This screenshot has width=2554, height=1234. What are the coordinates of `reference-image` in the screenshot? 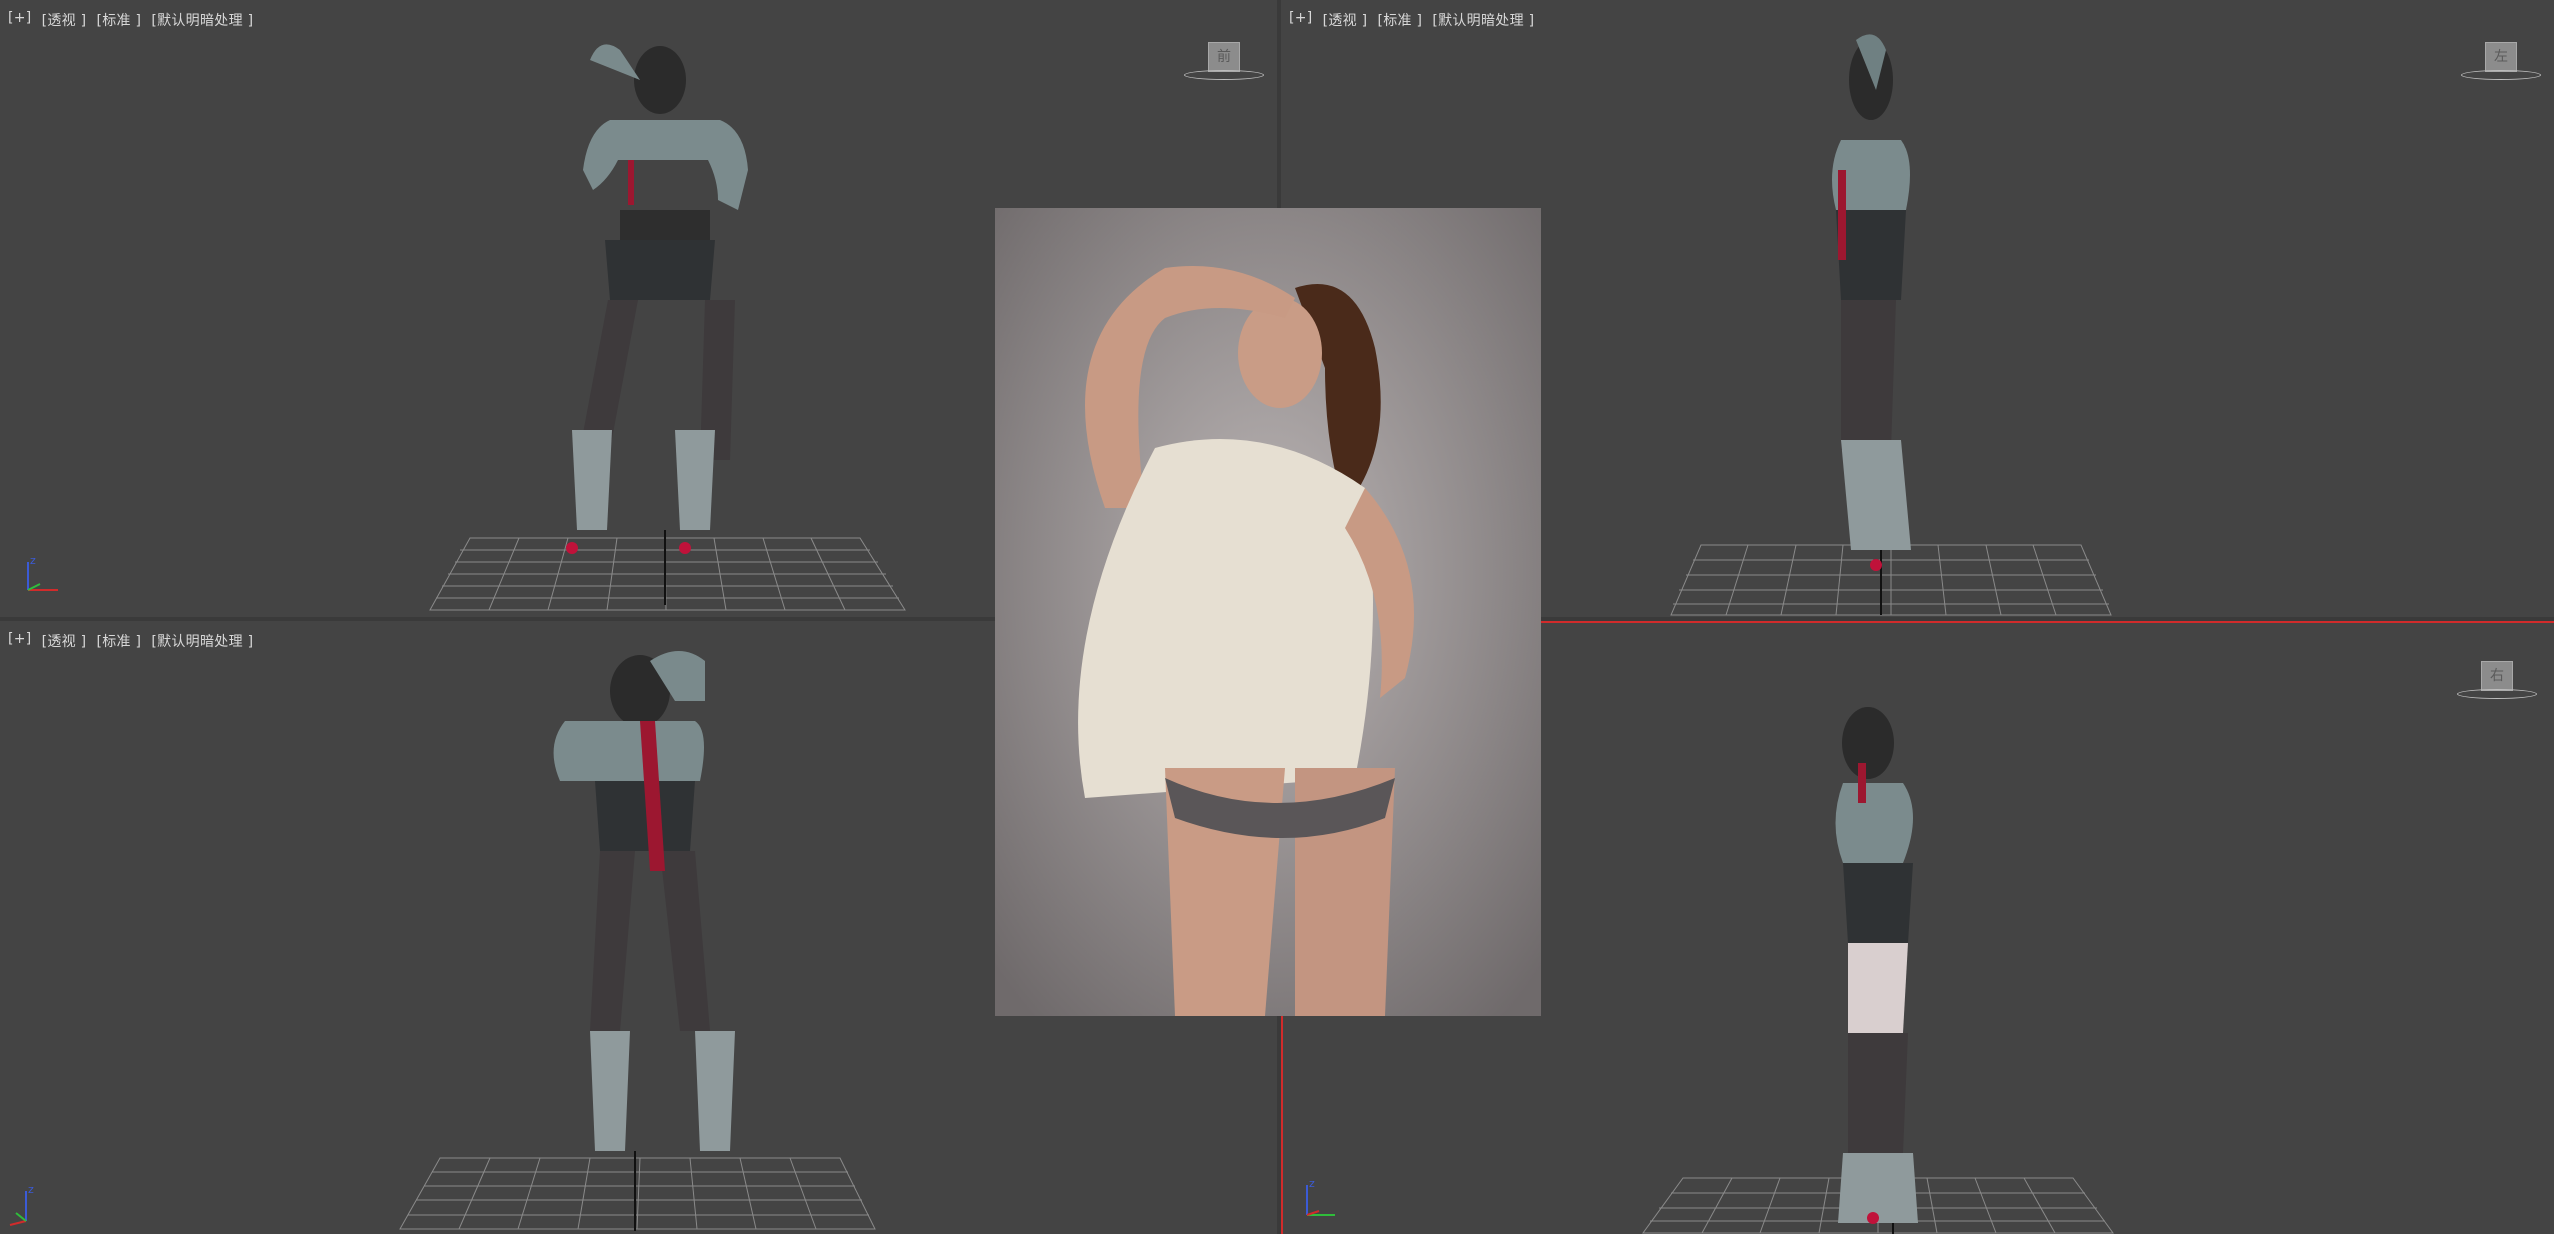 It's located at (1268, 612).